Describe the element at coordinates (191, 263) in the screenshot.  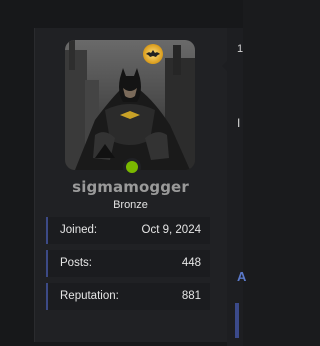
I see `stat-posts-value: 448` at that location.